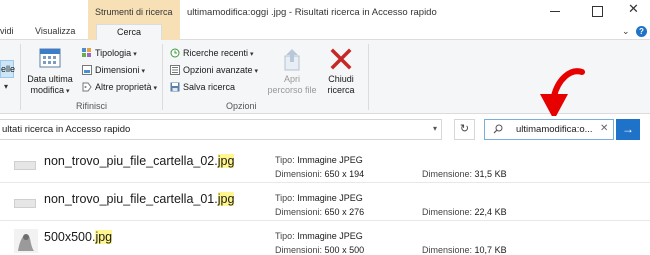  I want to click on maximize-button, so click(597, 11).